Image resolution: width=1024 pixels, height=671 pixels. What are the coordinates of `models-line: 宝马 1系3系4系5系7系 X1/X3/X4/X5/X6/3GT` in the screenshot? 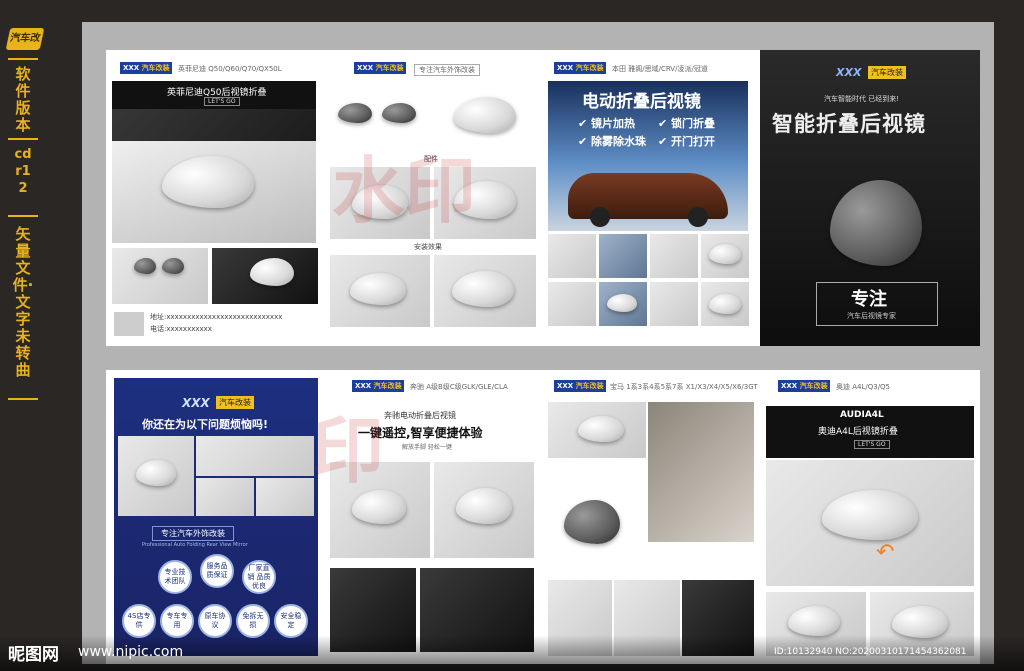 It's located at (684, 387).